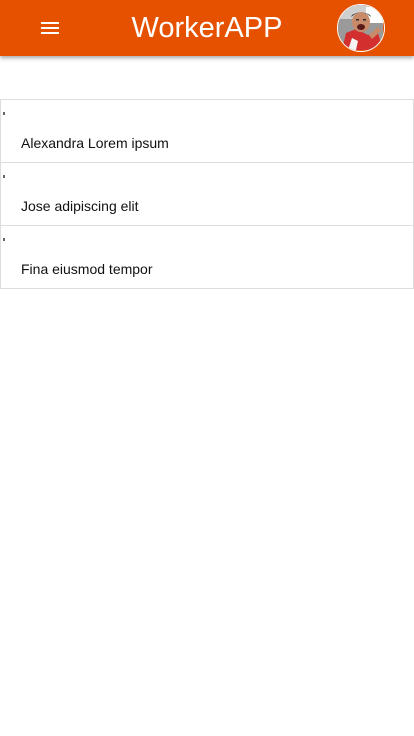 Image resolution: width=414 pixels, height=736 pixels. I want to click on menu-icon, so click(50, 28).